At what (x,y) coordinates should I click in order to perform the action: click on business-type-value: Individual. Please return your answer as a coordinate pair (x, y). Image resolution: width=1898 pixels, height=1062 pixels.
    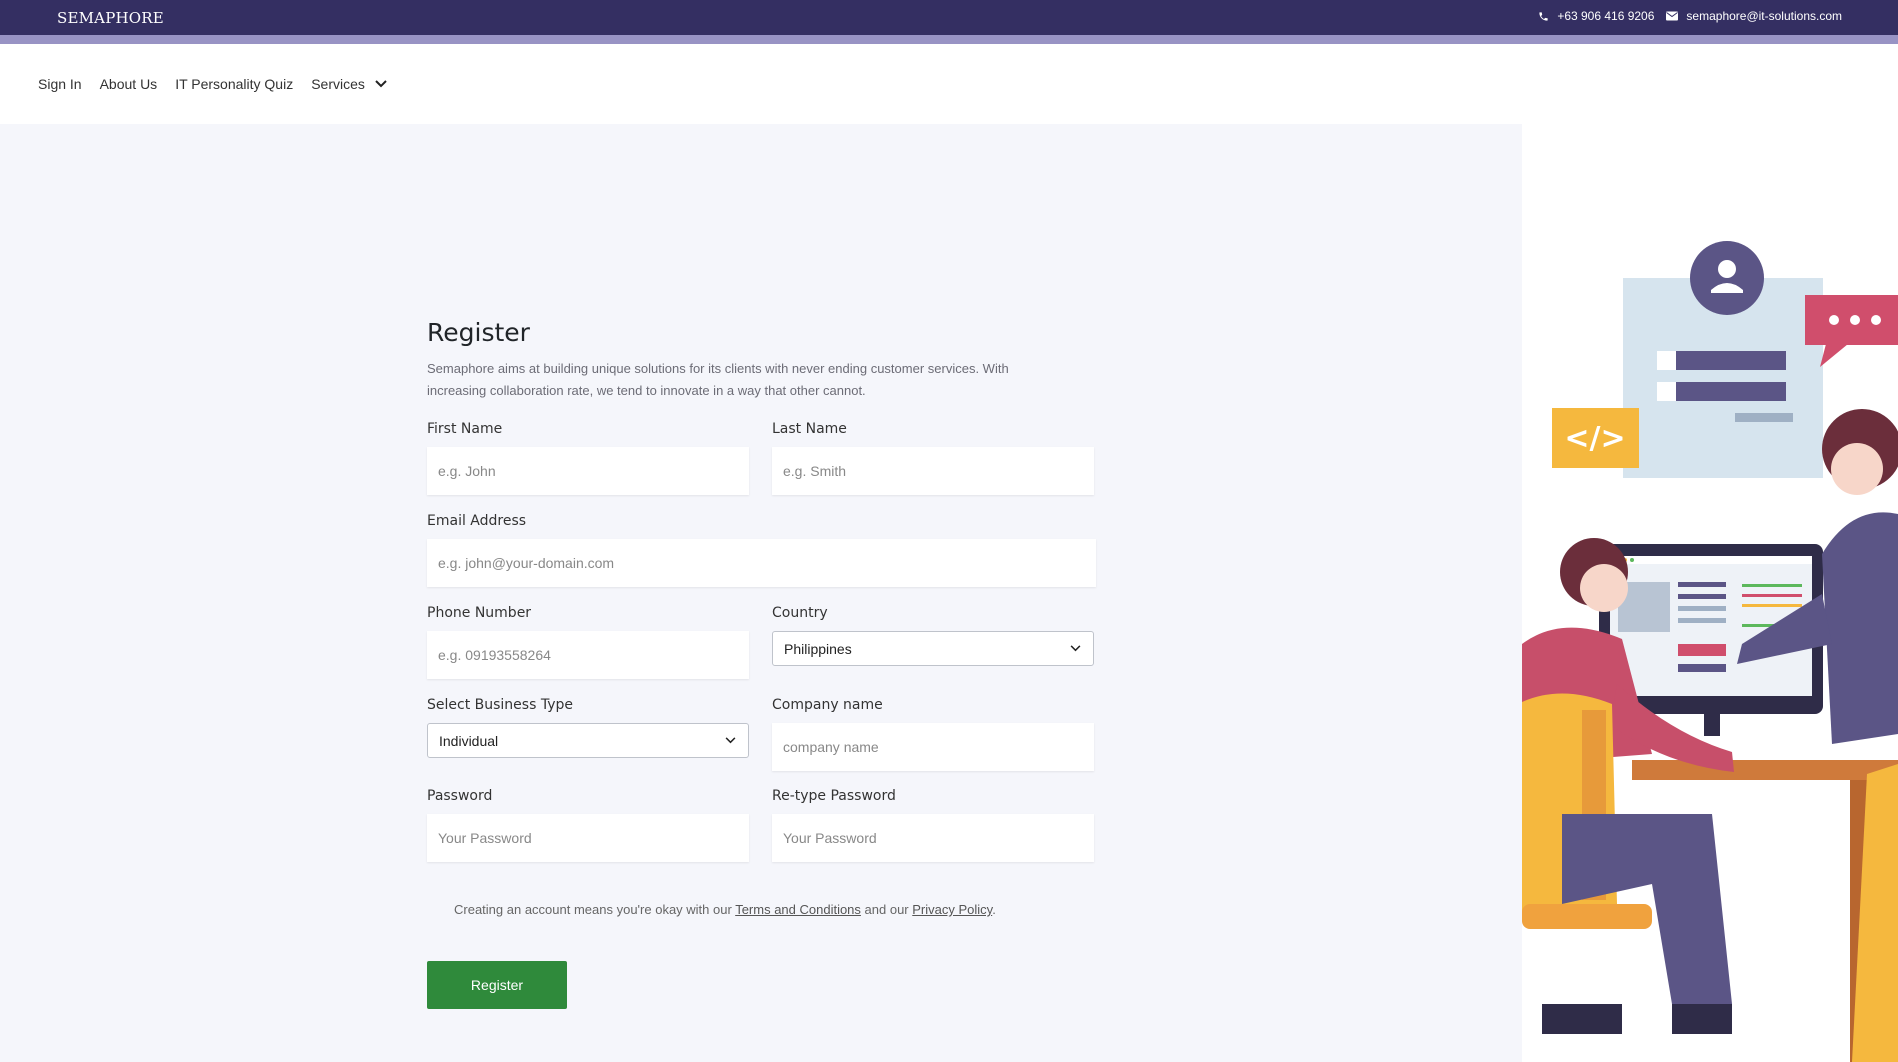
    Looking at the image, I should click on (469, 740).